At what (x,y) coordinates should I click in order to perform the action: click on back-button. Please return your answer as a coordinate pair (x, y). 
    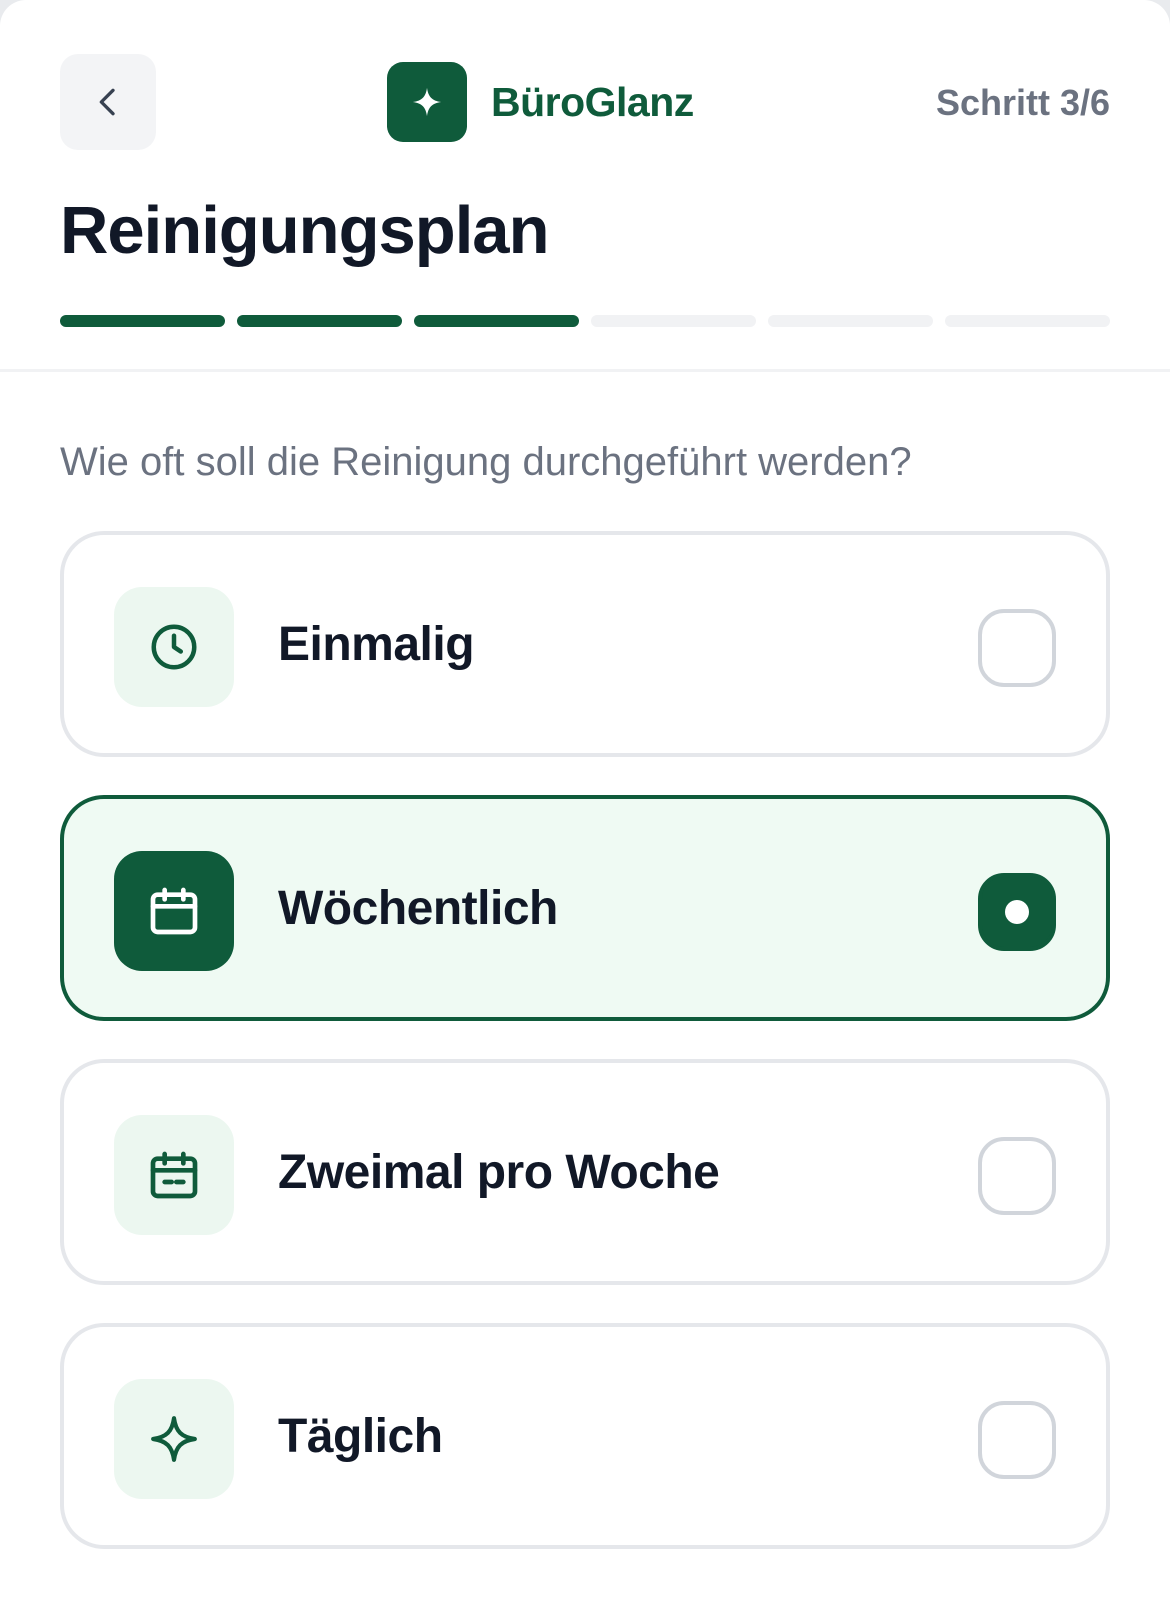
    Looking at the image, I should click on (108, 102).